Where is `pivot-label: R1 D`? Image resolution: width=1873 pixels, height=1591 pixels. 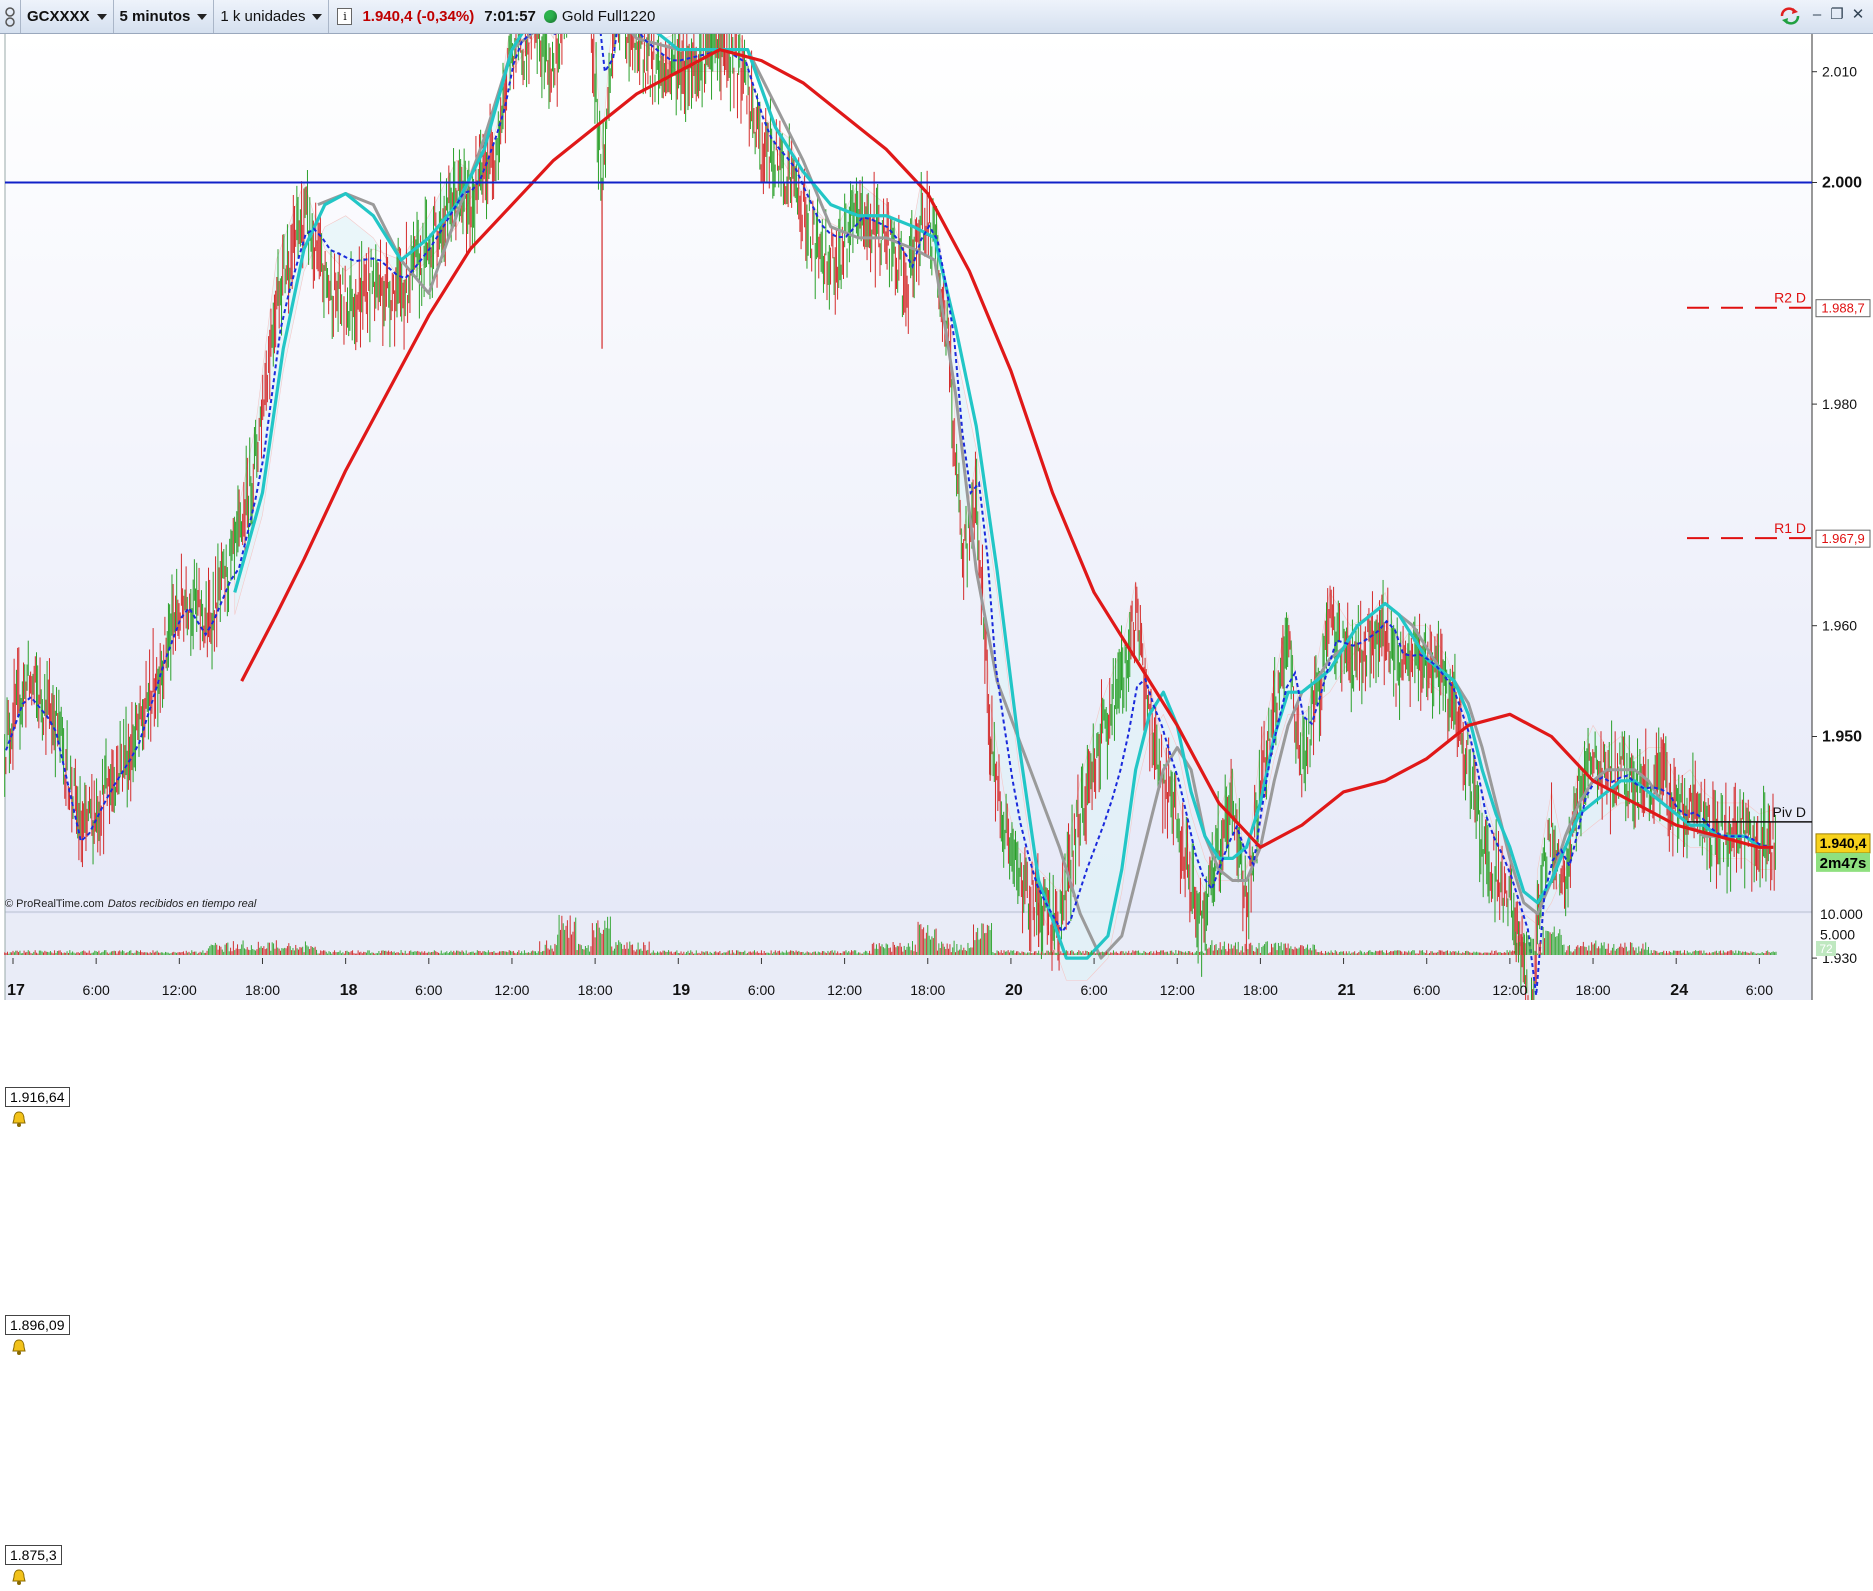 pivot-label: R1 D is located at coordinates (1790, 528).